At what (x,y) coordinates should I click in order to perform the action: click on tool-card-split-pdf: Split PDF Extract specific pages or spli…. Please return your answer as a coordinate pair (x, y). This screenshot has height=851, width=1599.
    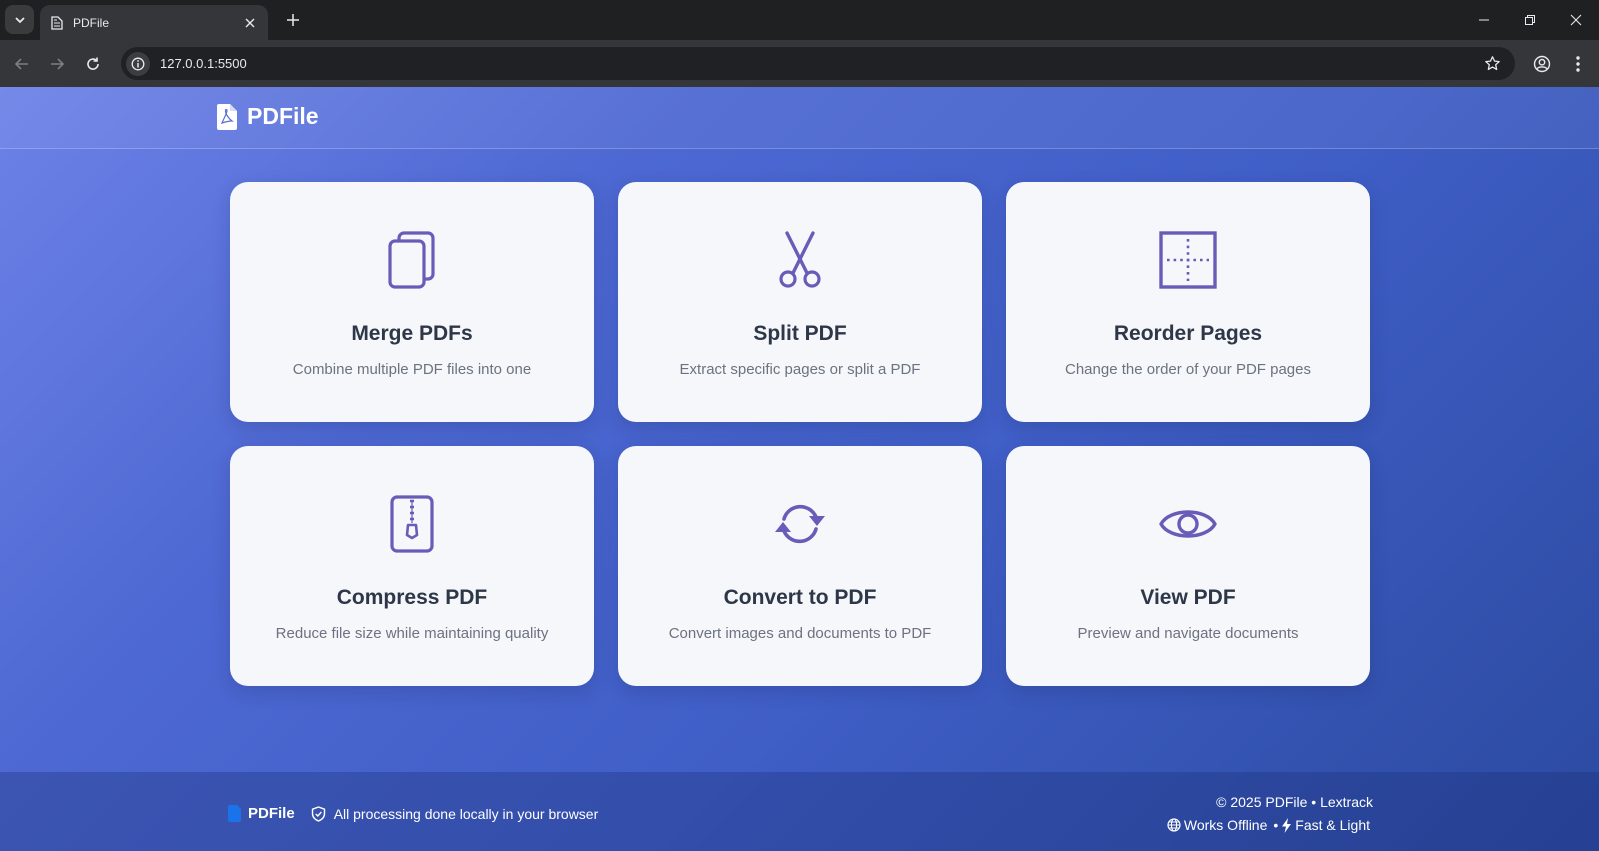
    Looking at the image, I should click on (800, 302).